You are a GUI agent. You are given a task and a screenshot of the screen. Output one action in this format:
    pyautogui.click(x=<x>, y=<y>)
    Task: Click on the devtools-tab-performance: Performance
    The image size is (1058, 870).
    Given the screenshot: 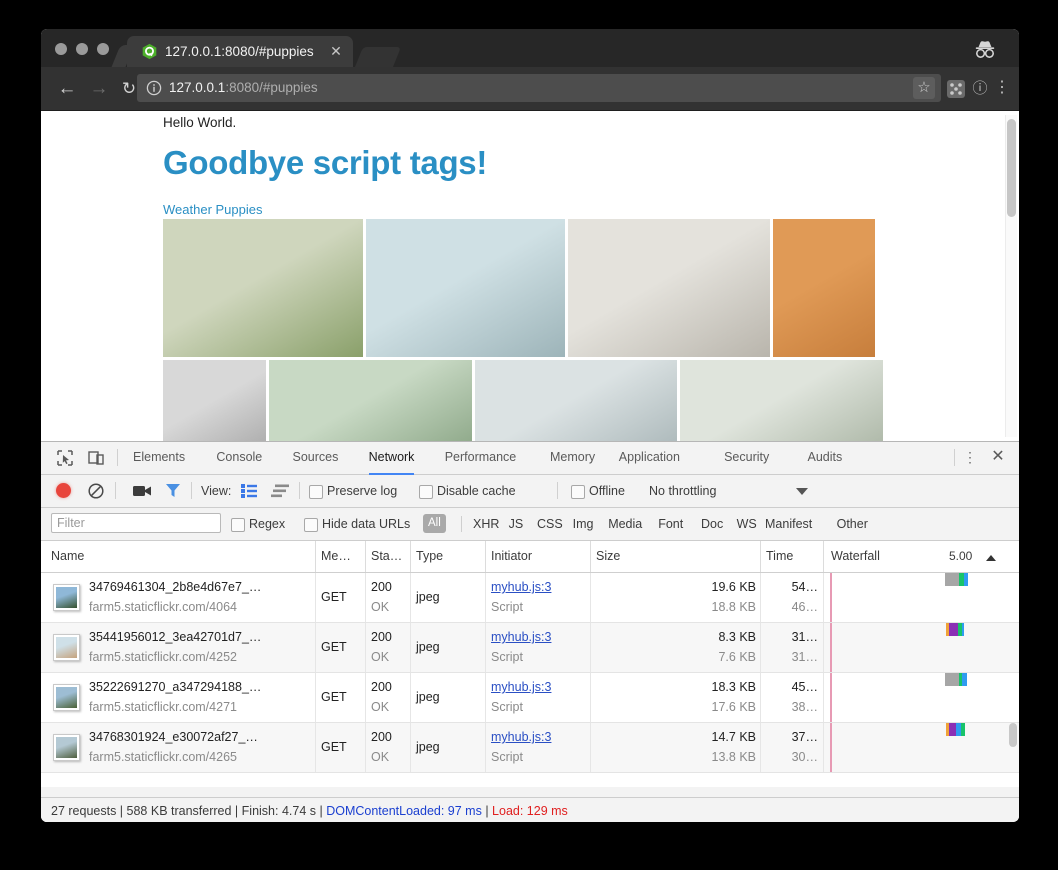 What is the action you would take?
    pyautogui.click(x=481, y=457)
    